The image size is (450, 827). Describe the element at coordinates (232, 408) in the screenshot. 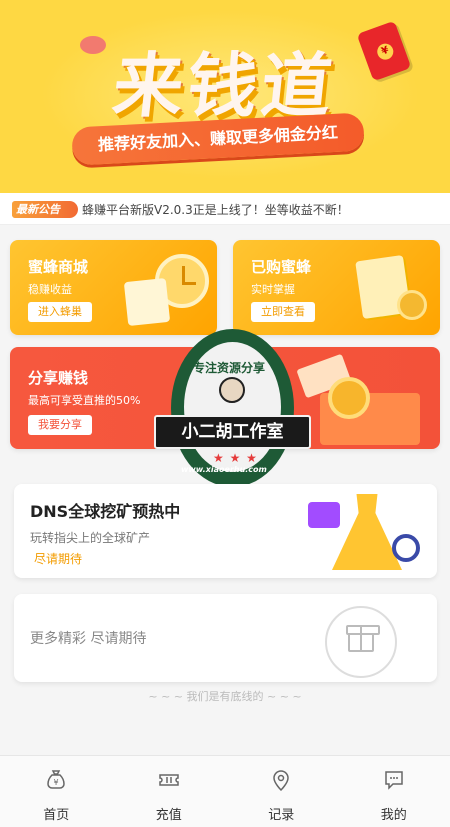

I see `watermark-seal: 专注资源分享 小二胡工作室 ★ ★ ★ www.xiaoerhu.com` at that location.